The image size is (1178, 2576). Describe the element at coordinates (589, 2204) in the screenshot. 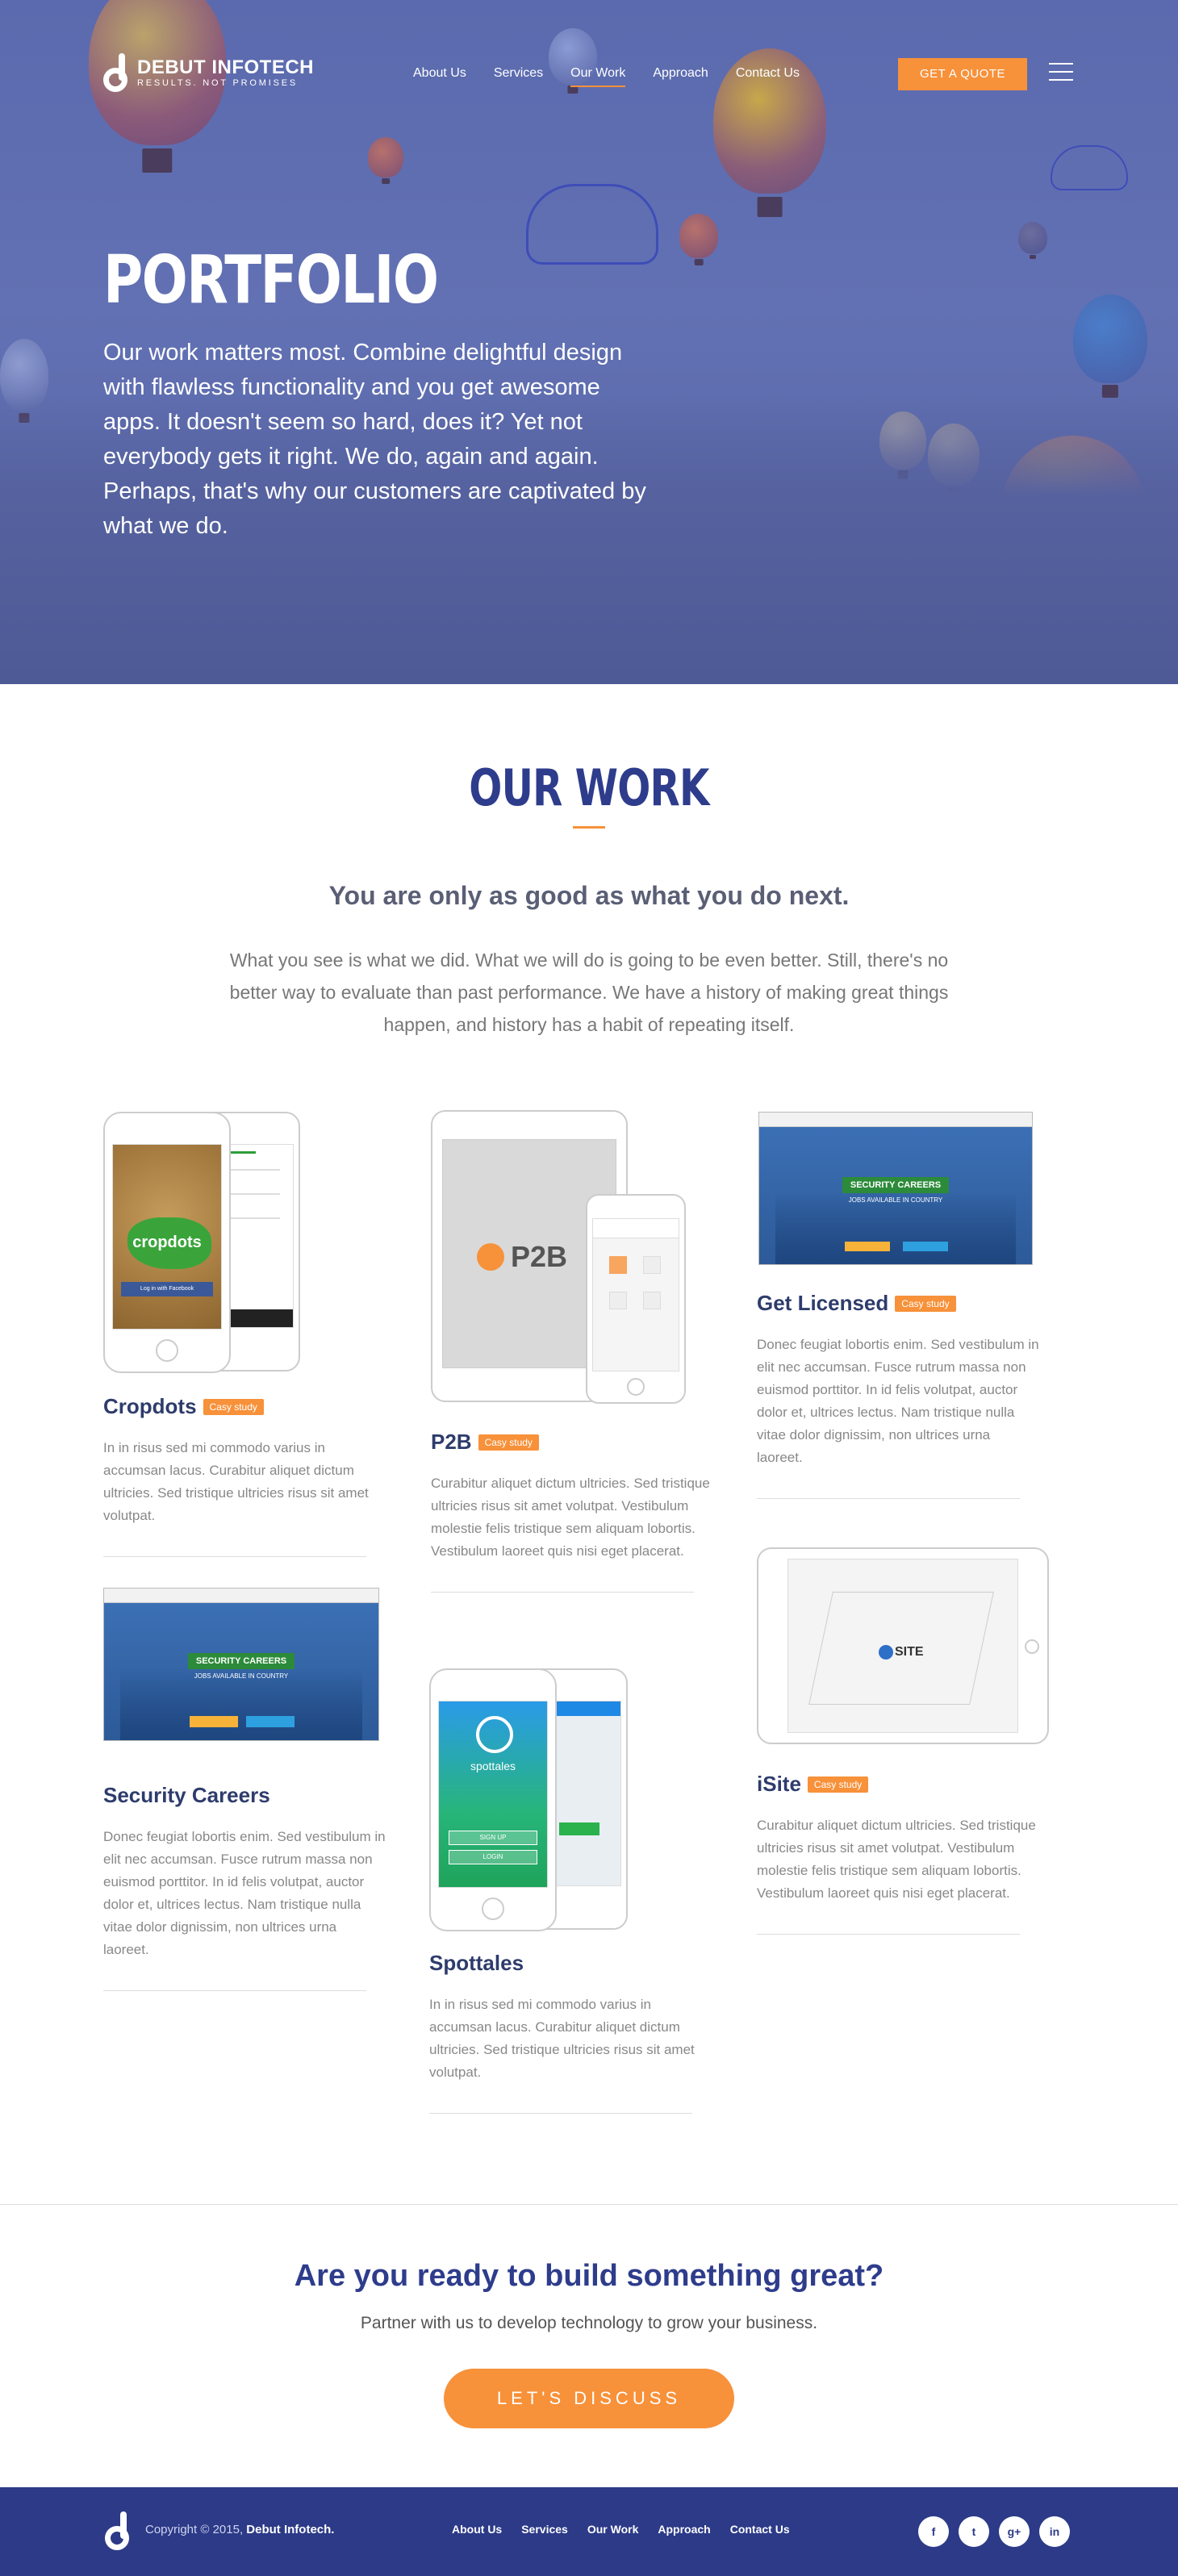

I see `section-divider` at that location.